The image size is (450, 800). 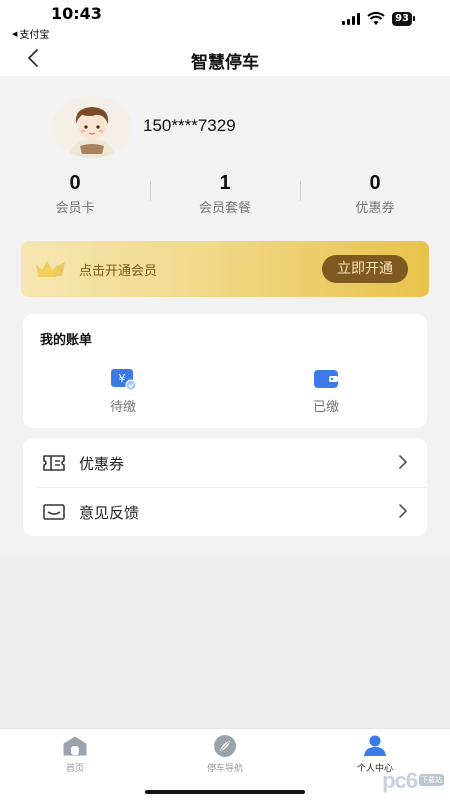 I want to click on watermark: pc6 下载站, so click(x=413, y=781).